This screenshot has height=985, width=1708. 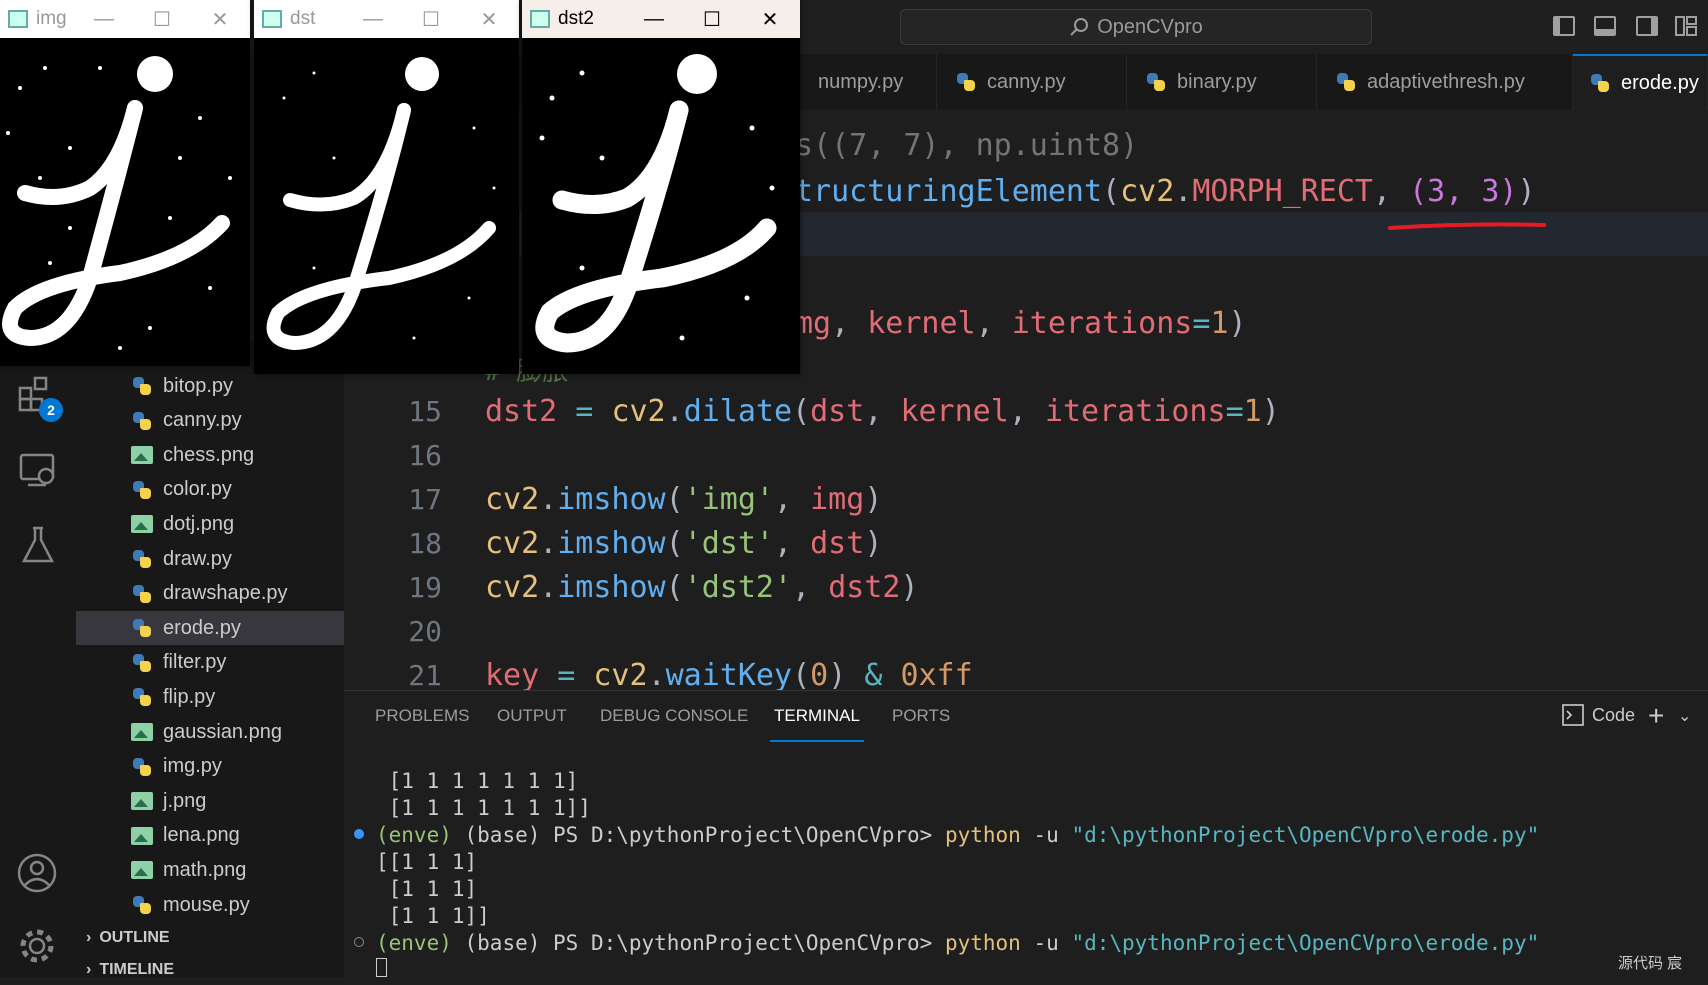 I want to click on file-item: gaussian.png, so click(x=210, y=732).